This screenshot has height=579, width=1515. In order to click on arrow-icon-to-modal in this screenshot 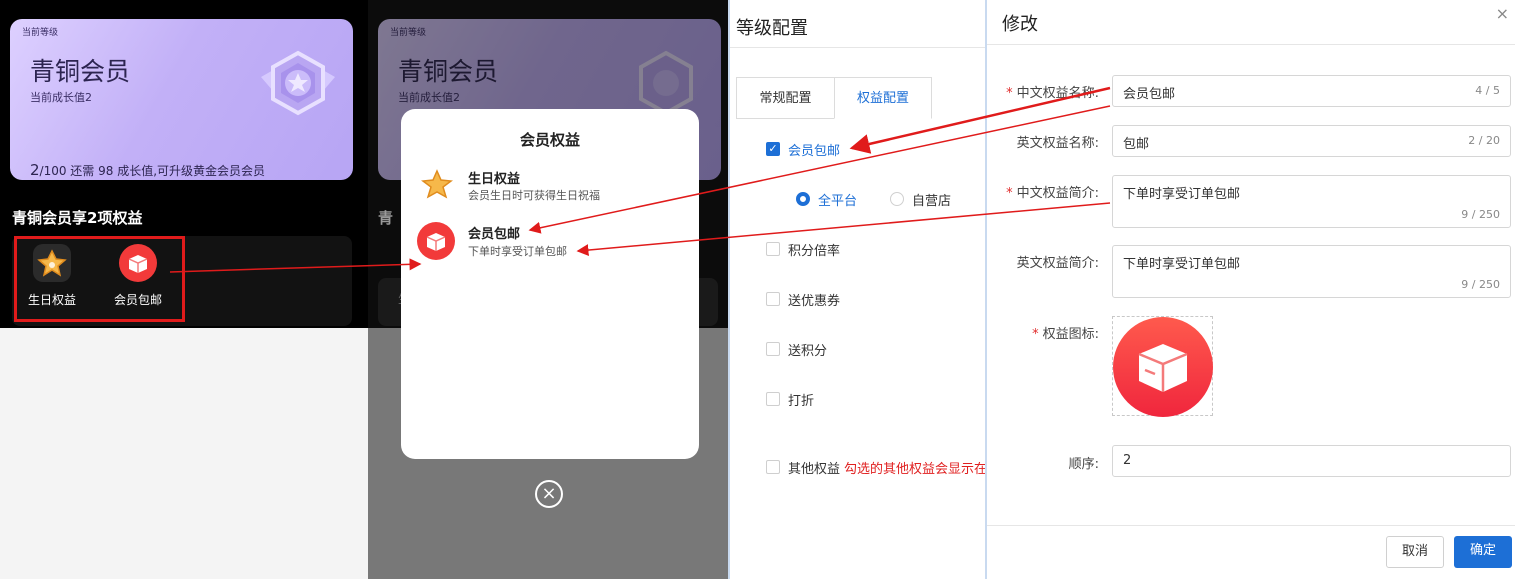, I will do `click(295, 265)`.